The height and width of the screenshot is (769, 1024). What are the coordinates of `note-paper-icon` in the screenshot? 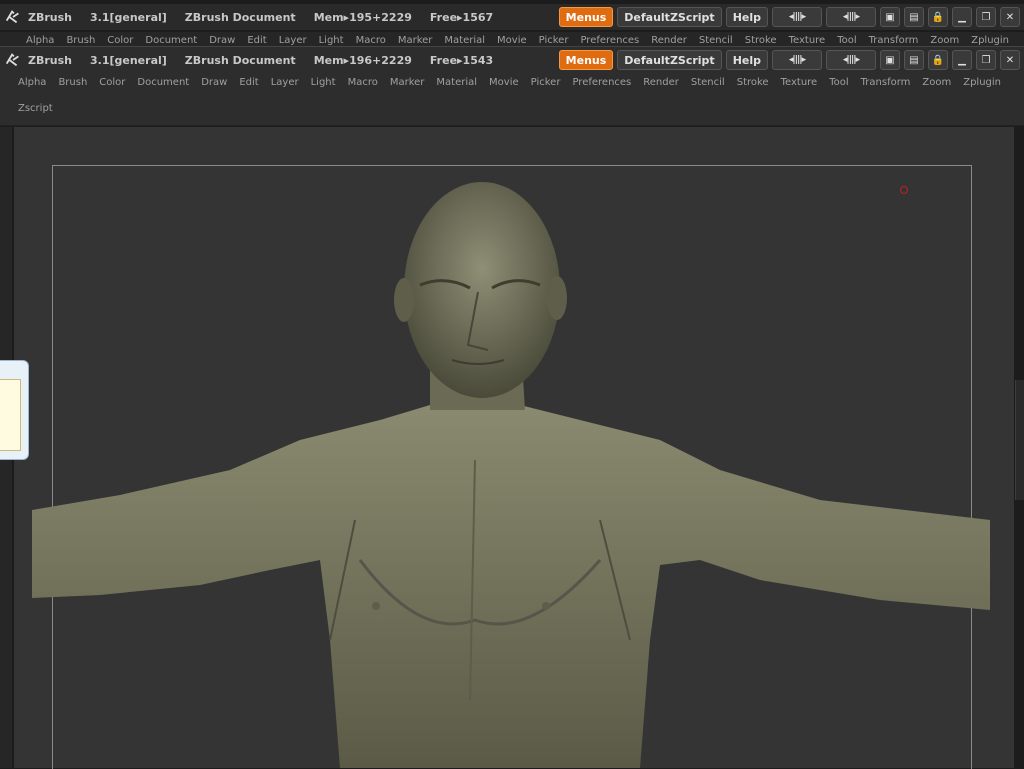 It's located at (10, 415).